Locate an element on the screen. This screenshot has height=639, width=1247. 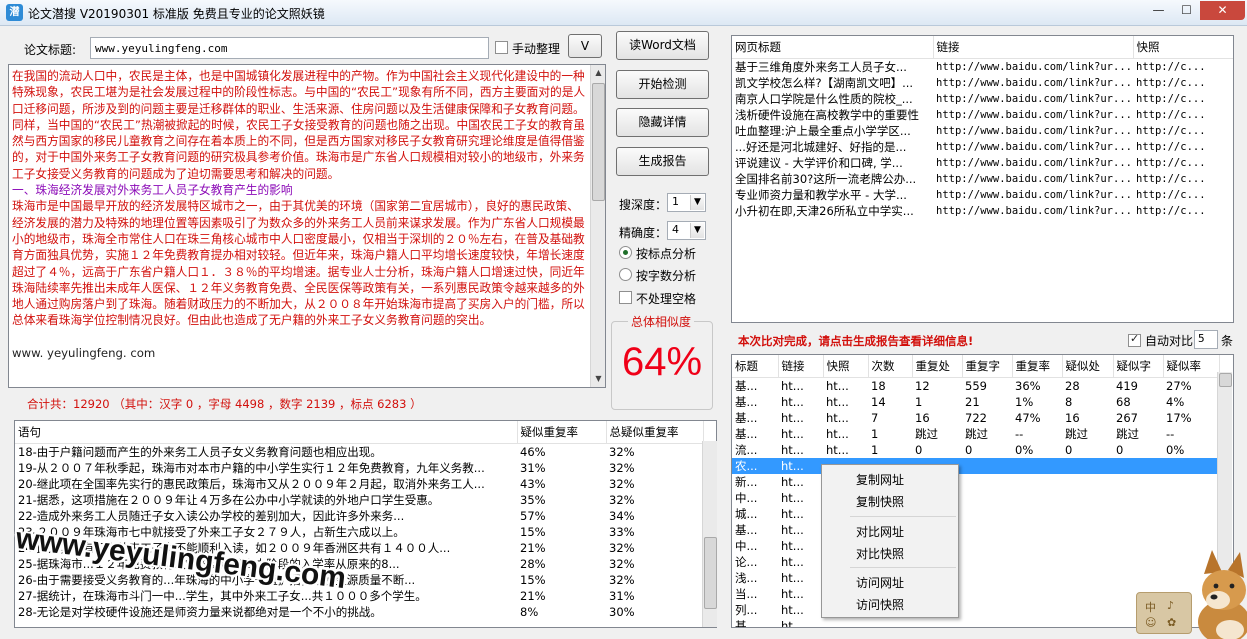
sentence-row: 28-无论是对学校硬件设施还是师资力量来说都绝对是一个不小的挑战。 8% 30% is located at coordinates (359, 612).